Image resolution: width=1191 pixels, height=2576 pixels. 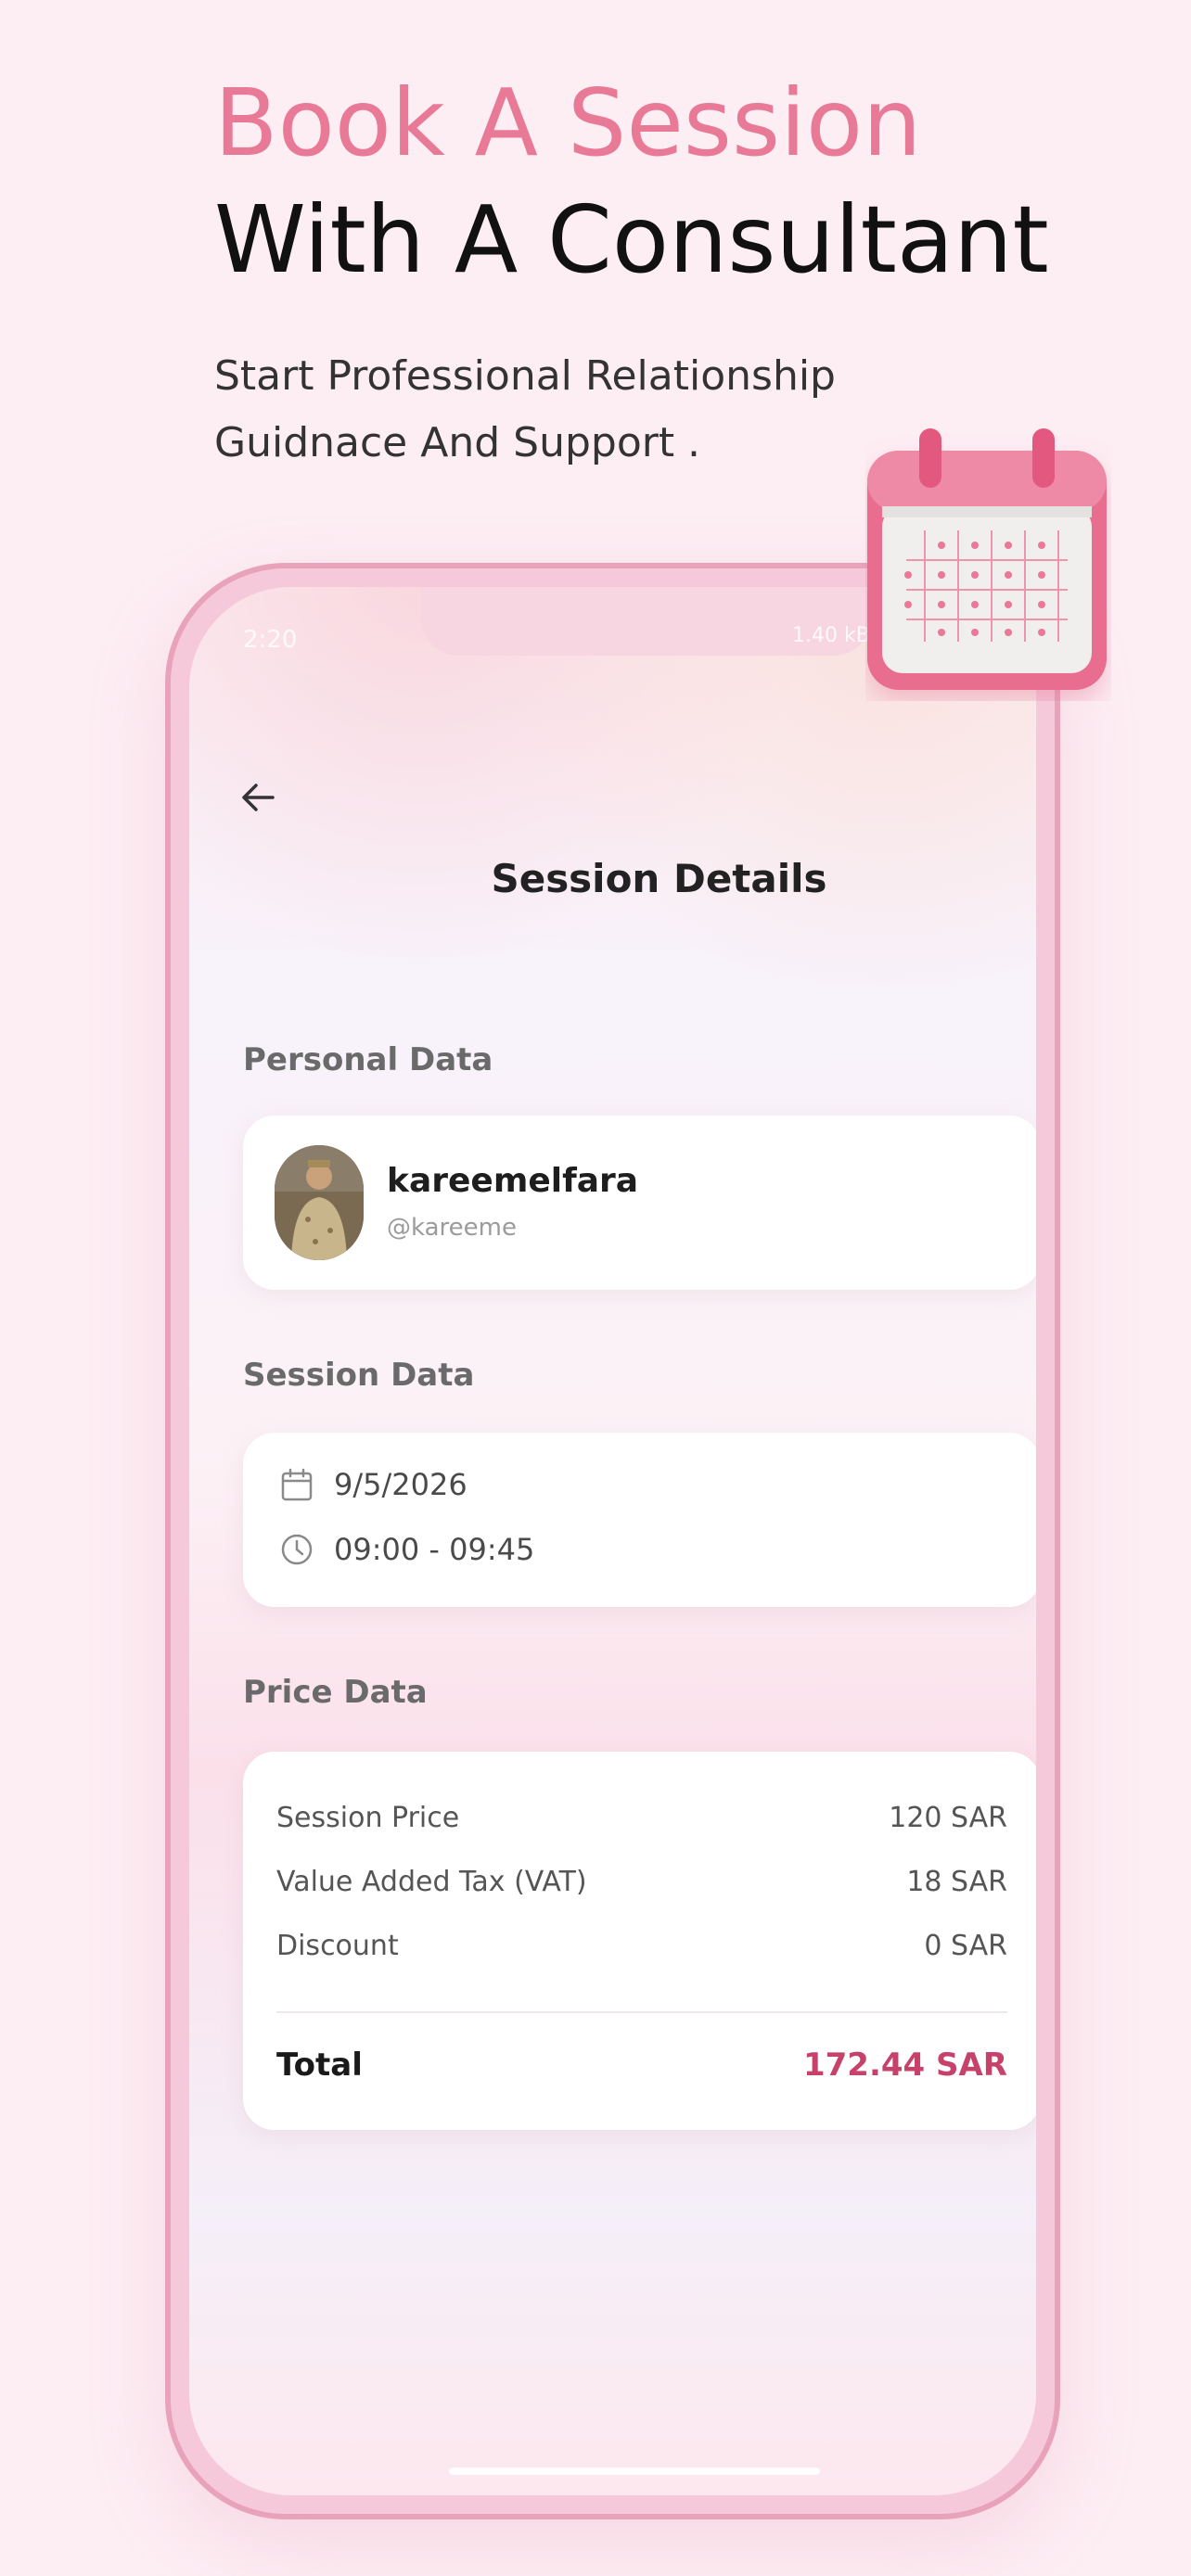 I want to click on hero-subtitle-line1: Start Professional Relationship, so click(x=525, y=376).